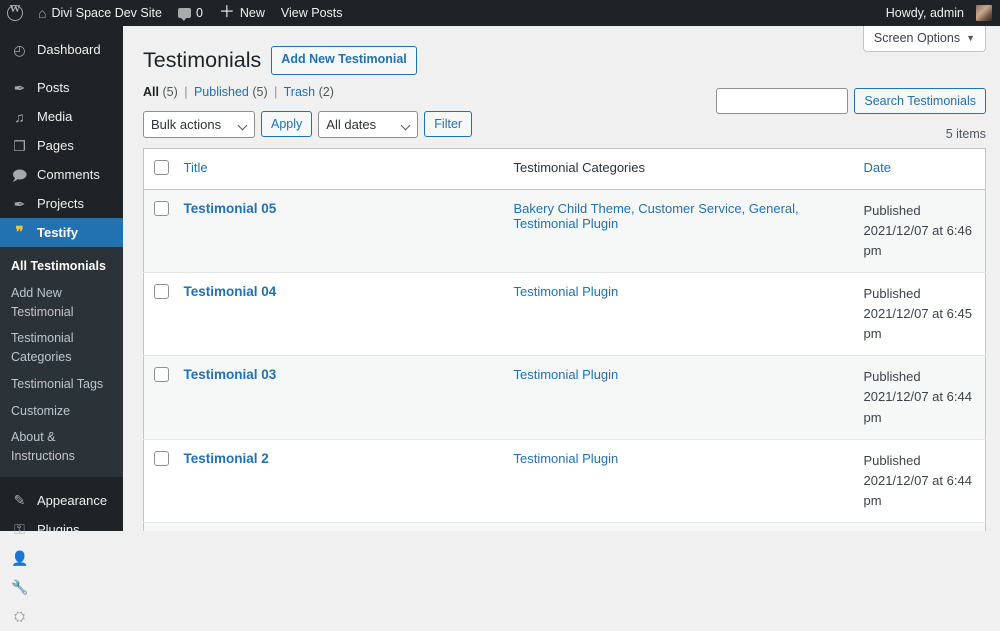 The image size is (1000, 631). What do you see at coordinates (312, 13) in the screenshot?
I see `view-posts-link: View Posts` at bounding box center [312, 13].